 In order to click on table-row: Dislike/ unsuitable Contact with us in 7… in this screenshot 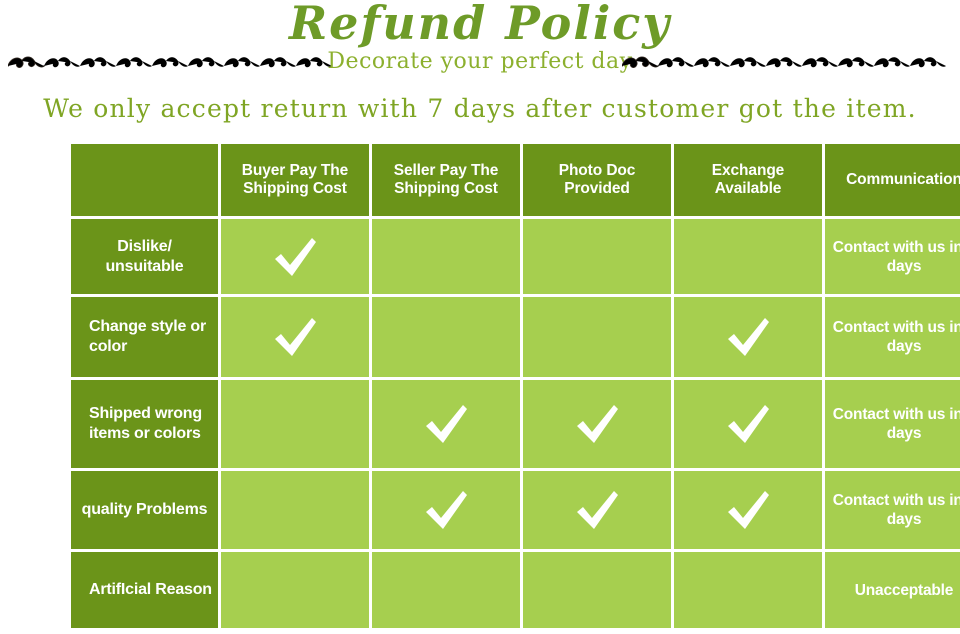, I will do `click(515, 256)`.